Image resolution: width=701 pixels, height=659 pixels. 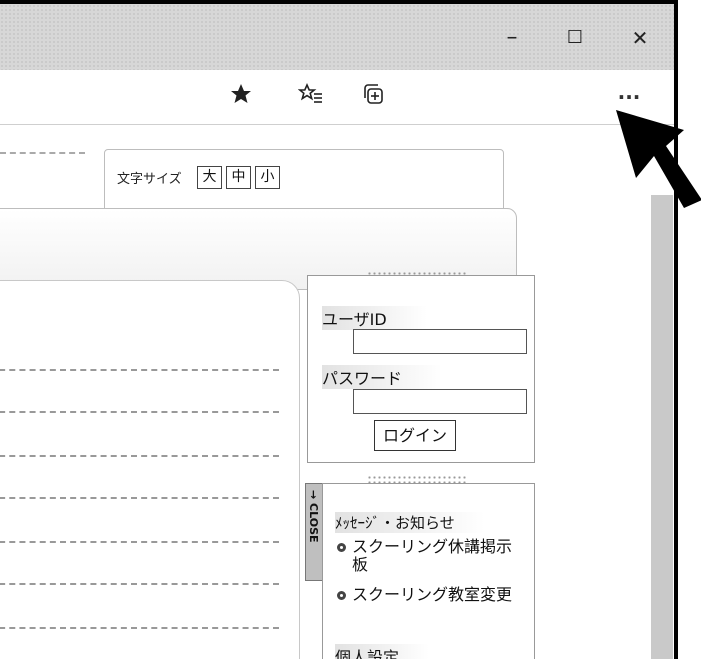 What do you see at coordinates (374, 318) in the screenshot?
I see `user-id-label: ユーザID` at bounding box center [374, 318].